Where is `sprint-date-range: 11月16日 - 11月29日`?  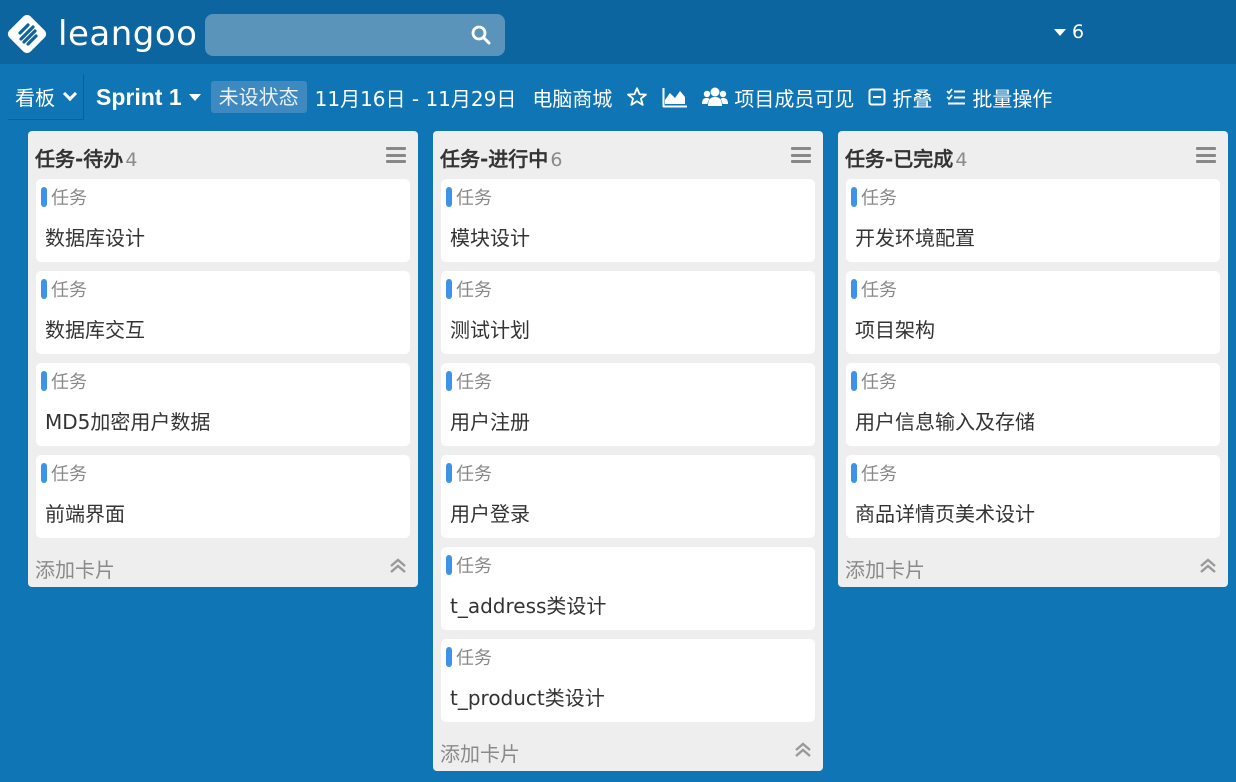
sprint-date-range: 11月16日 - 11月29日 is located at coordinates (416, 97).